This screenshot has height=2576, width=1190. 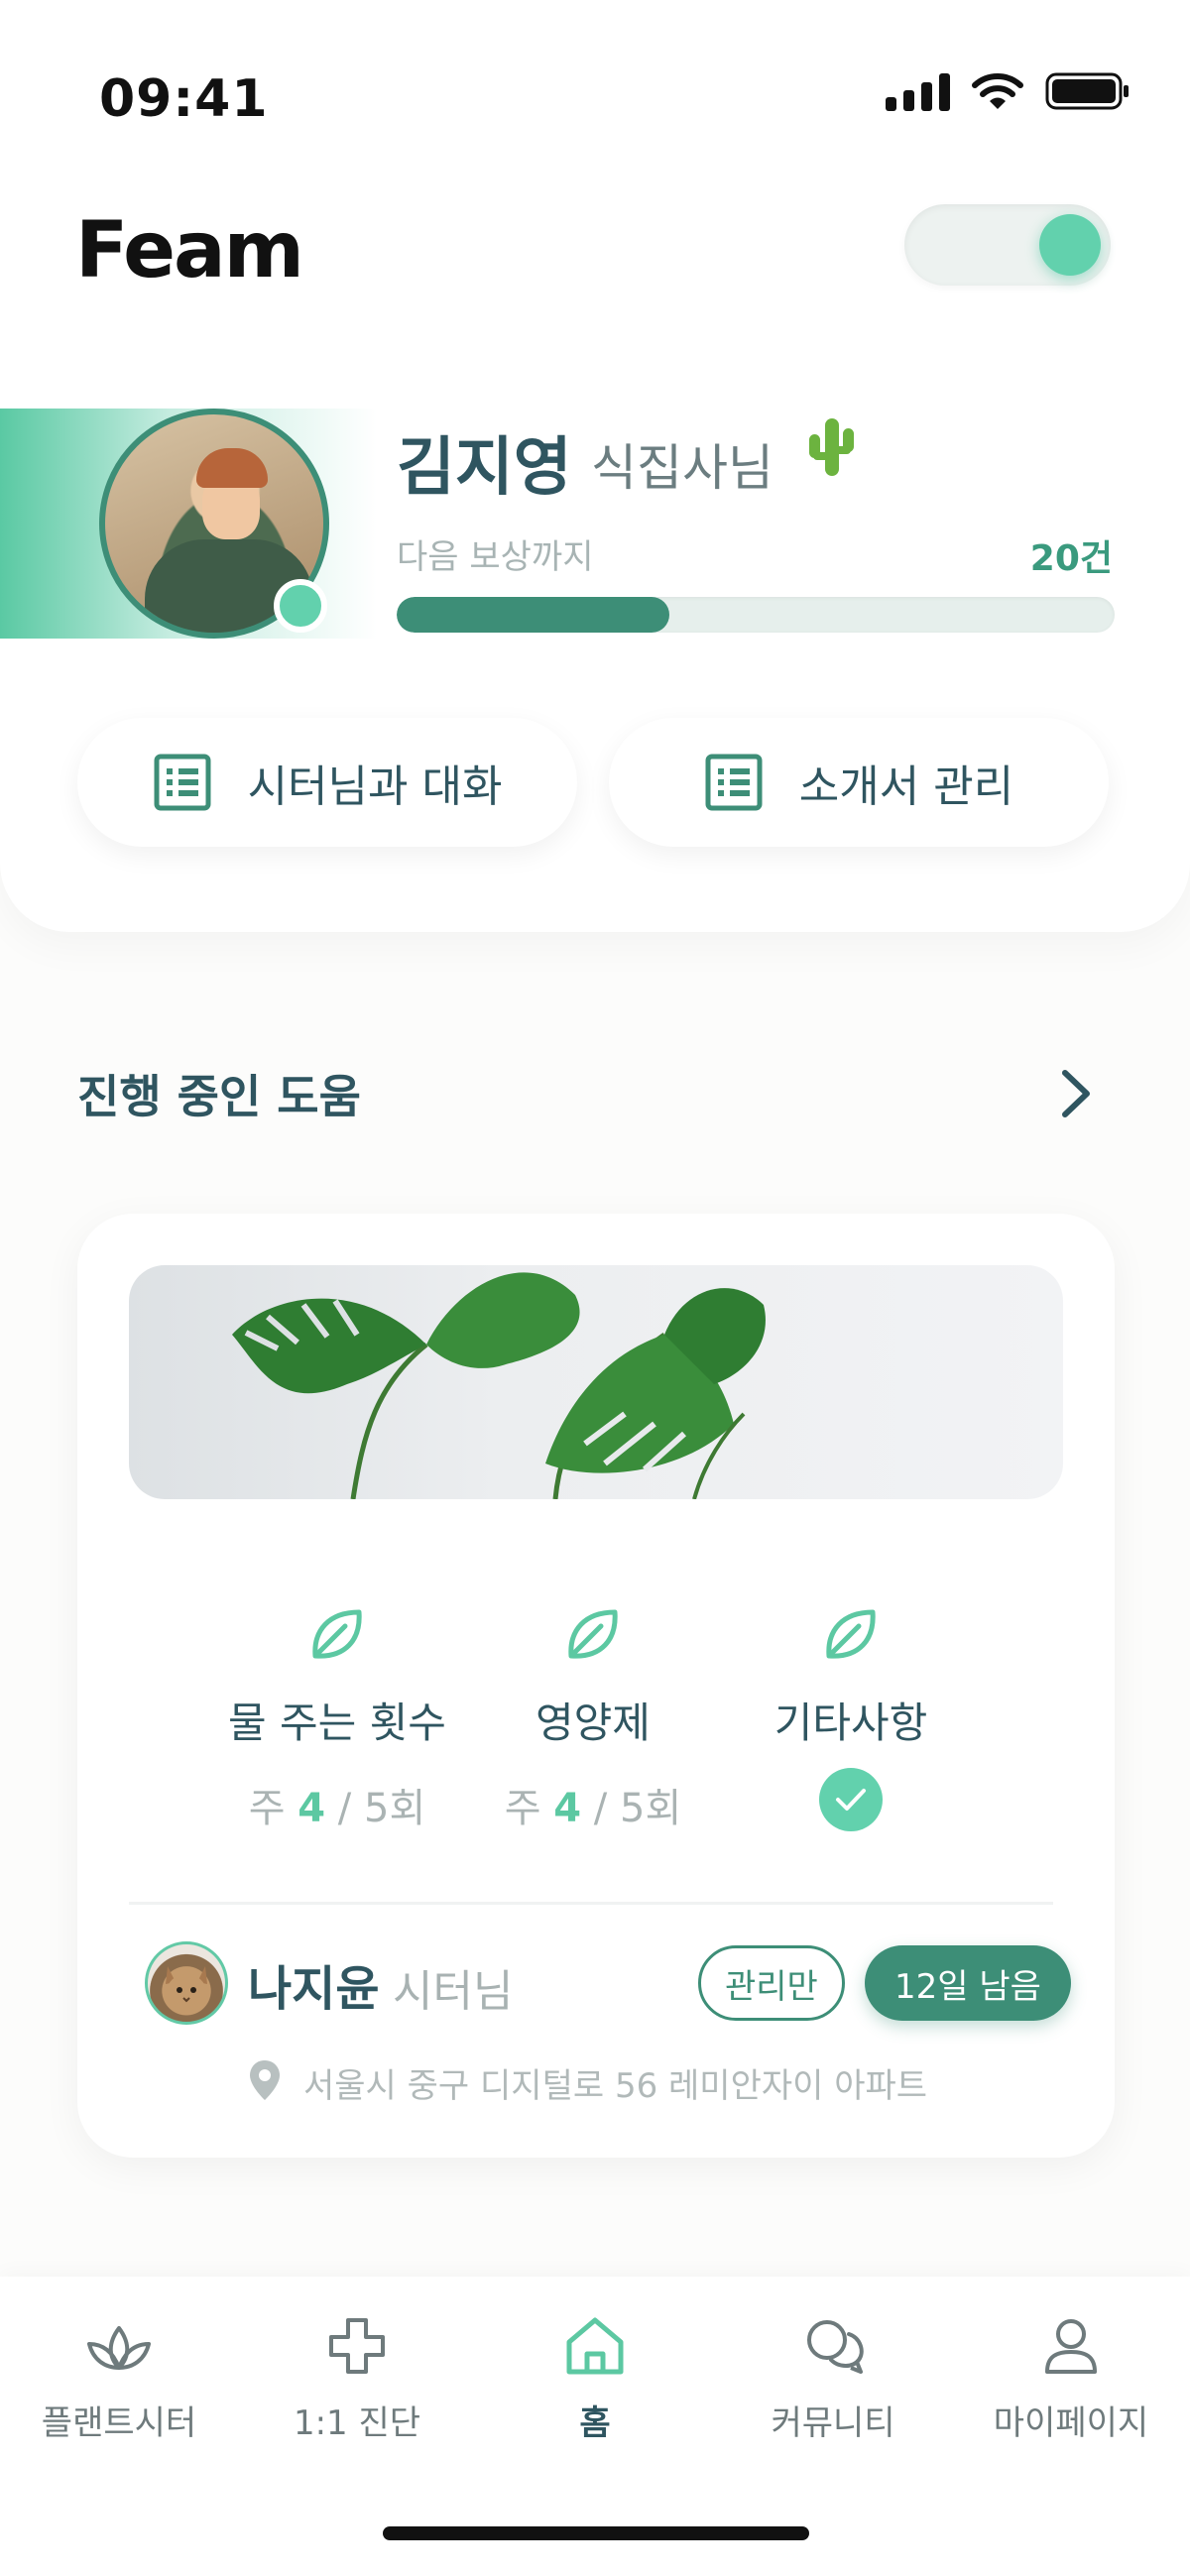 I want to click on tab-community: 커뮤니티, so click(x=833, y=2377).